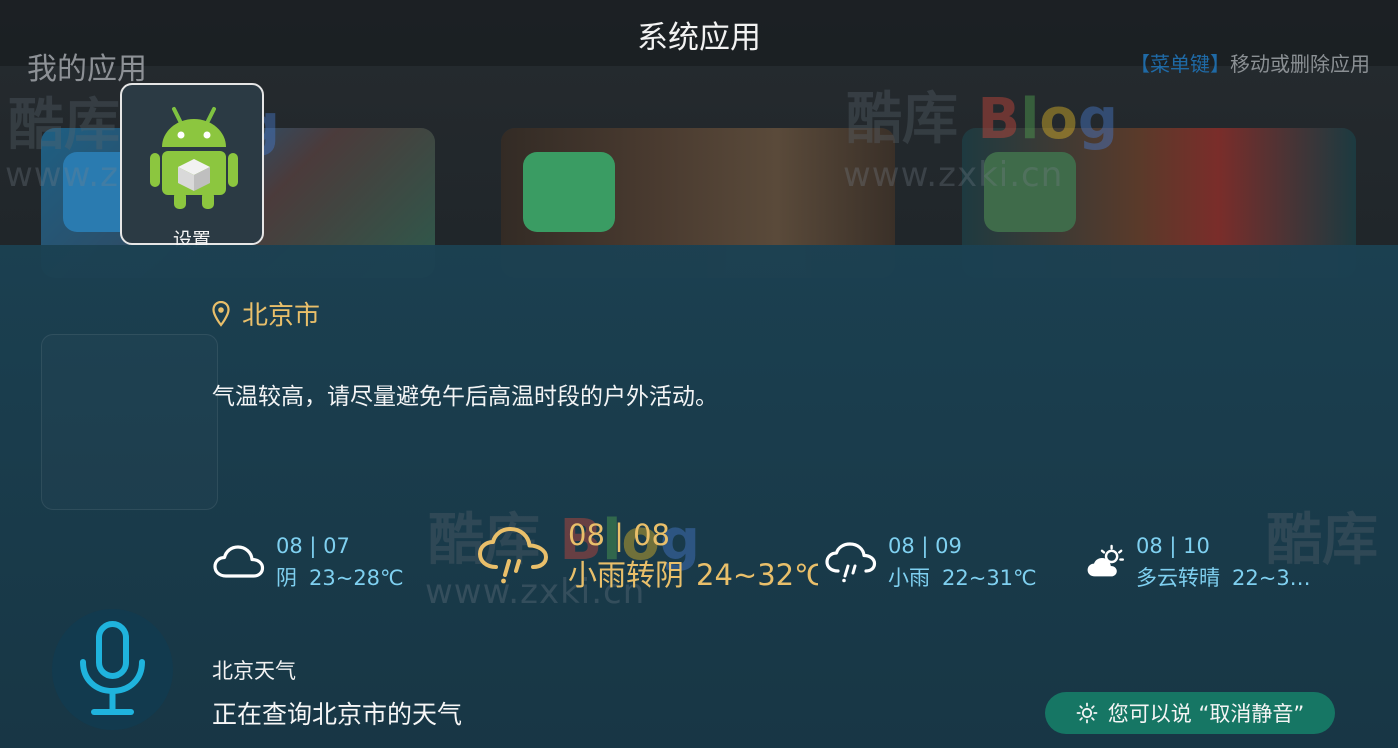 The height and width of the screenshot is (748, 1398). I want to click on forecast-condition: 小雨, so click(909, 578).